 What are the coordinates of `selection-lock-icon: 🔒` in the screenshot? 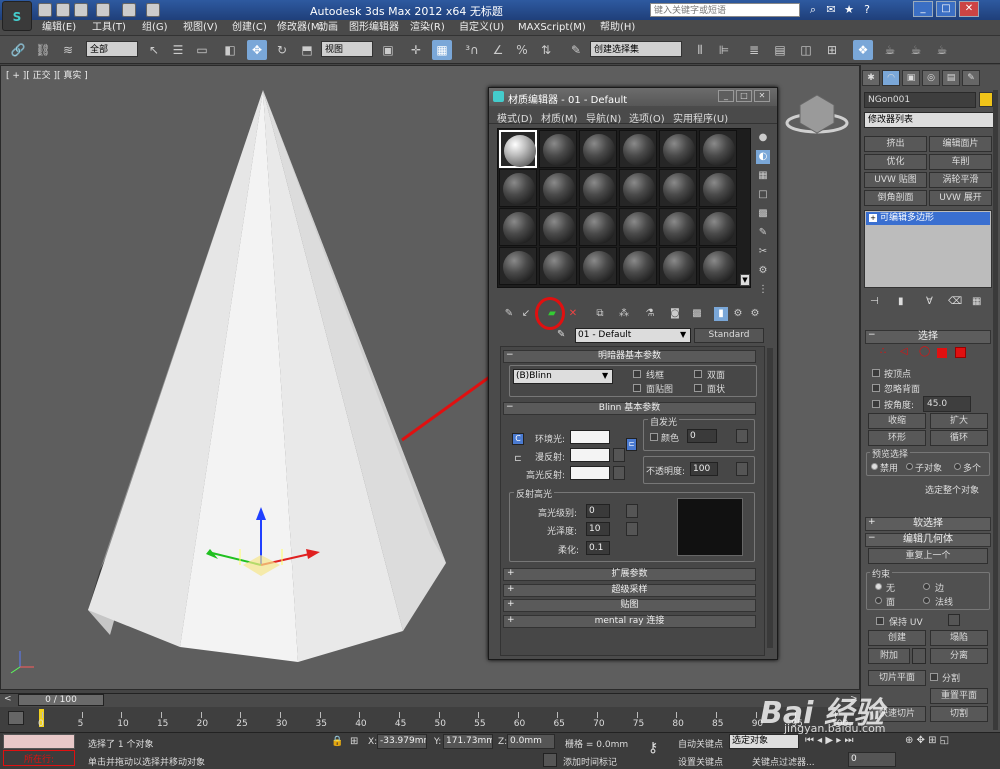 It's located at (337, 741).